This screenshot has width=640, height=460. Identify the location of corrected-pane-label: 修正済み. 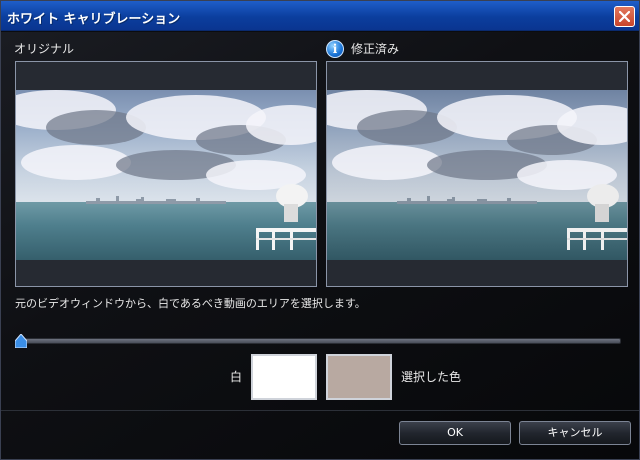
(375, 49).